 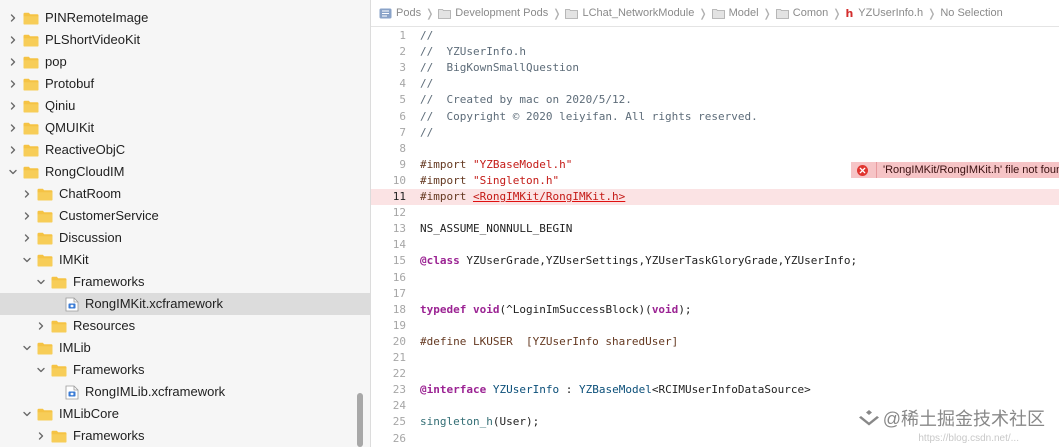 What do you see at coordinates (715, 326) in the screenshot?
I see `code-line: 19` at bounding box center [715, 326].